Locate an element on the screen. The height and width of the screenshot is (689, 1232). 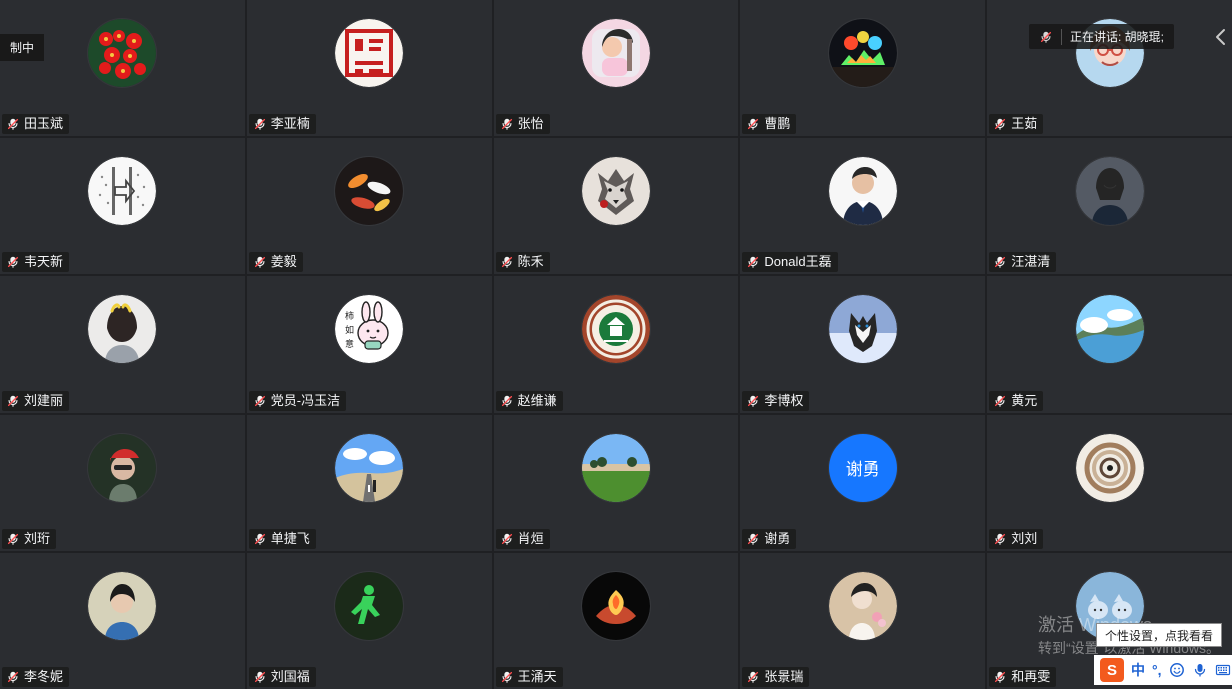
sketch-arrow-avatar-image is located at coordinates (122, 191).